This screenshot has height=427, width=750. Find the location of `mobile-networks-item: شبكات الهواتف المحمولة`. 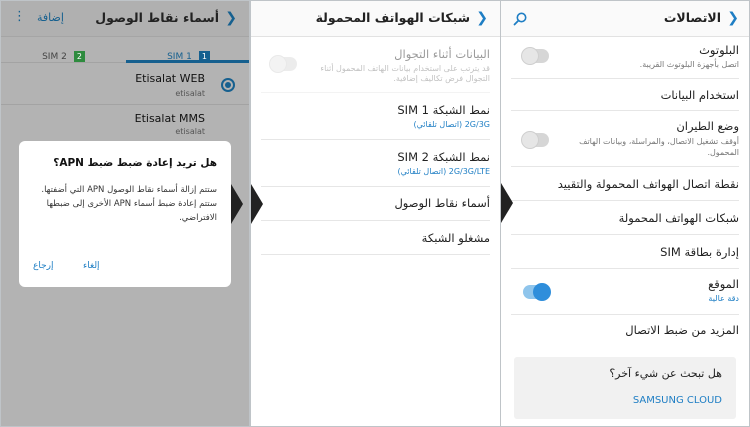

mobile-networks-item: شبكات الهواتف المحمولة is located at coordinates (625, 218).